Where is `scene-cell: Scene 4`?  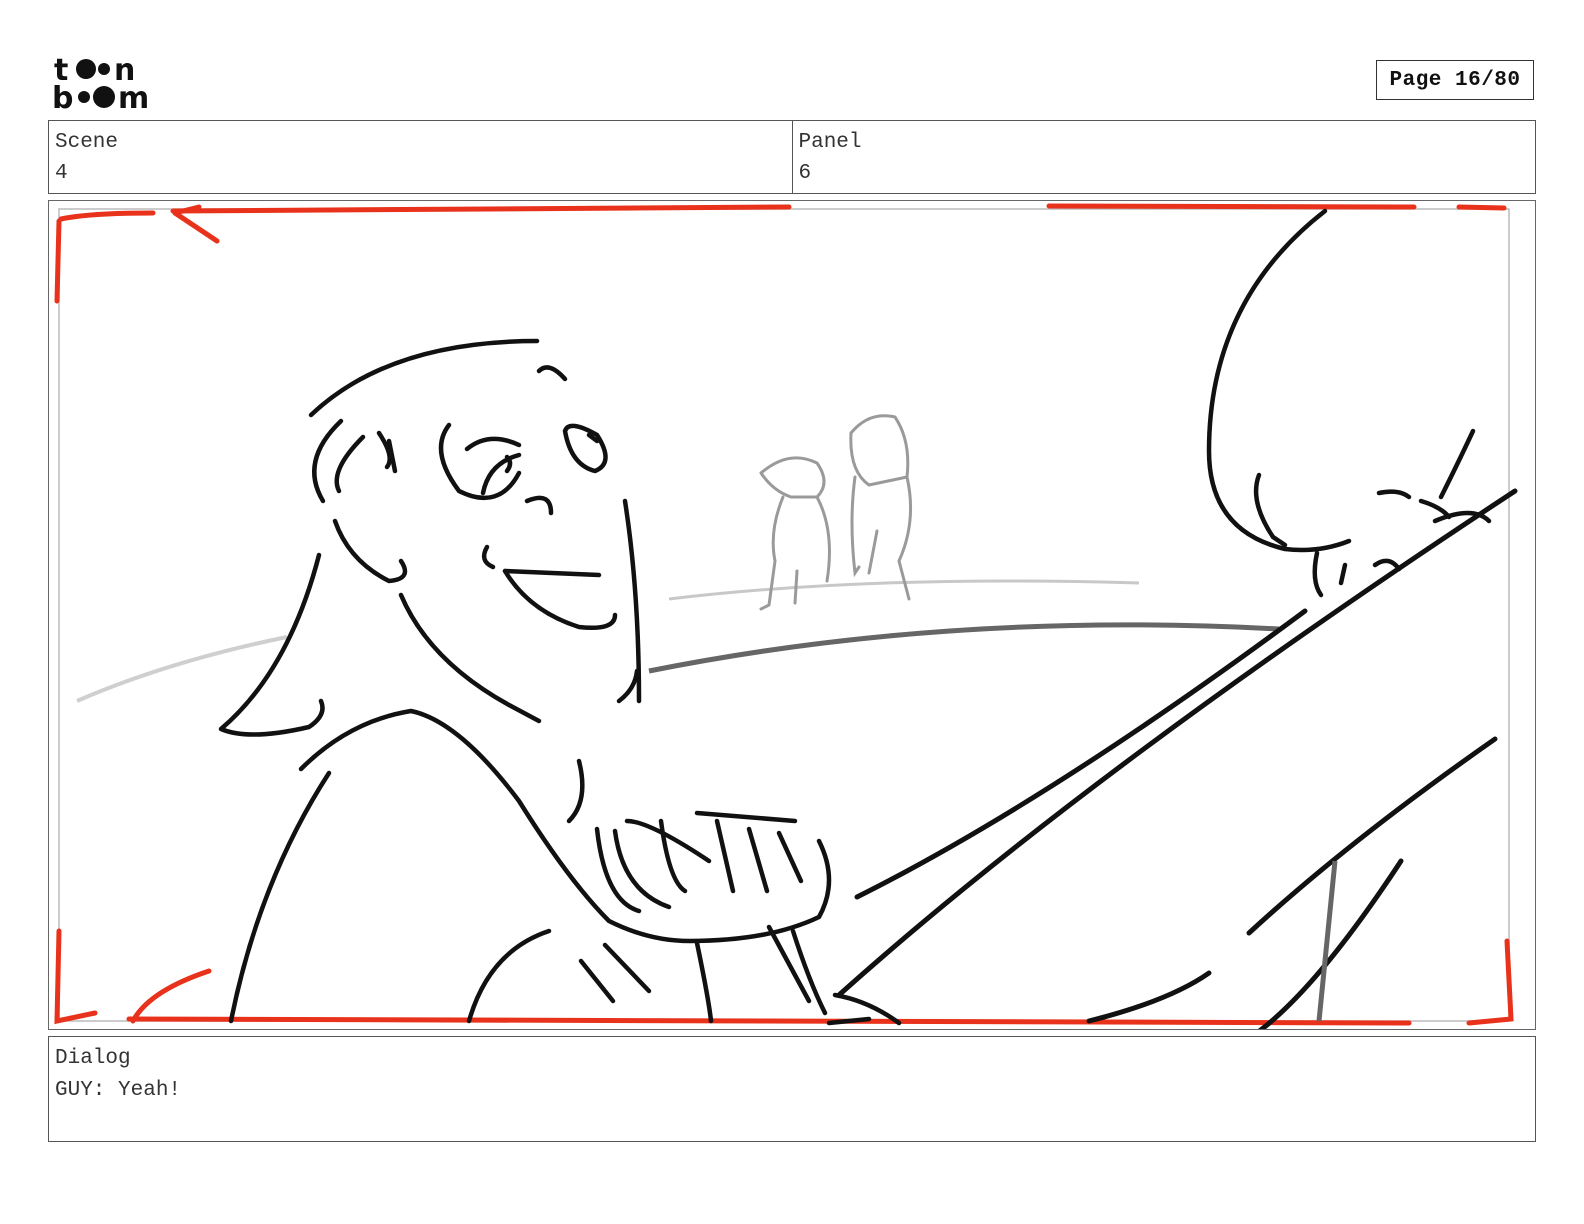 scene-cell: Scene 4 is located at coordinates (420, 157).